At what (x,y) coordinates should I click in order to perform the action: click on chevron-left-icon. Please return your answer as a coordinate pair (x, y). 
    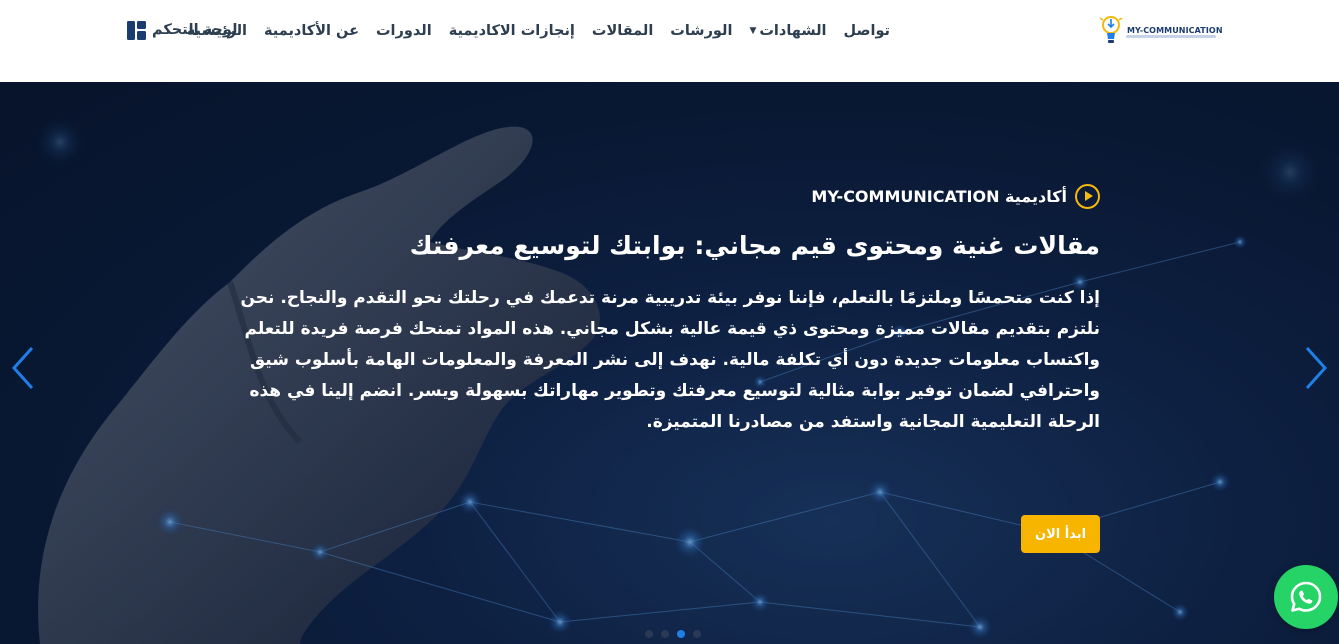
    Looking at the image, I should click on (23, 368).